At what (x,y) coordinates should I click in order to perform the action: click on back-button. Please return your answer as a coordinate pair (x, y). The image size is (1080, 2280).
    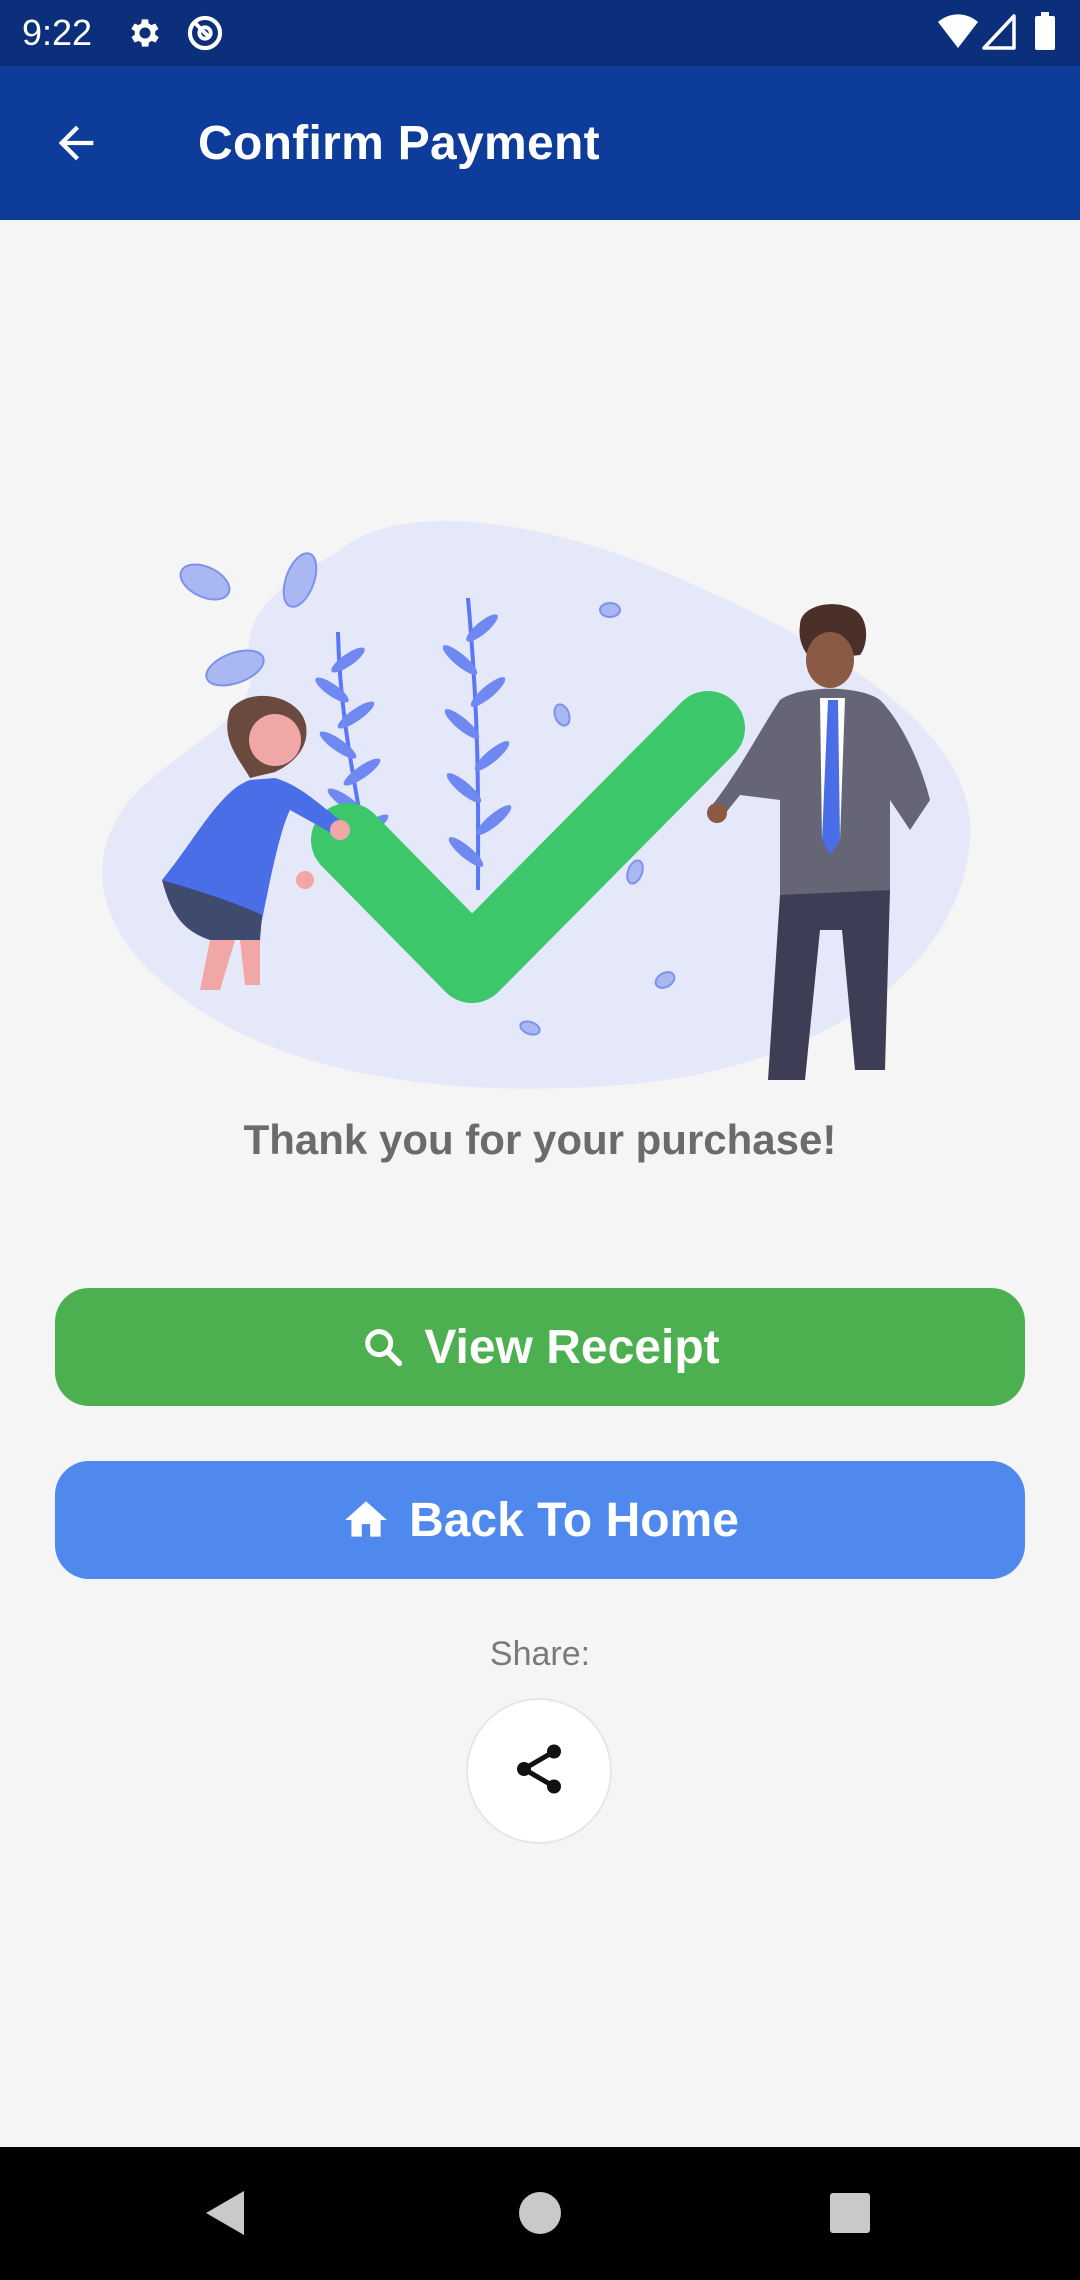
    Looking at the image, I should click on (76, 145).